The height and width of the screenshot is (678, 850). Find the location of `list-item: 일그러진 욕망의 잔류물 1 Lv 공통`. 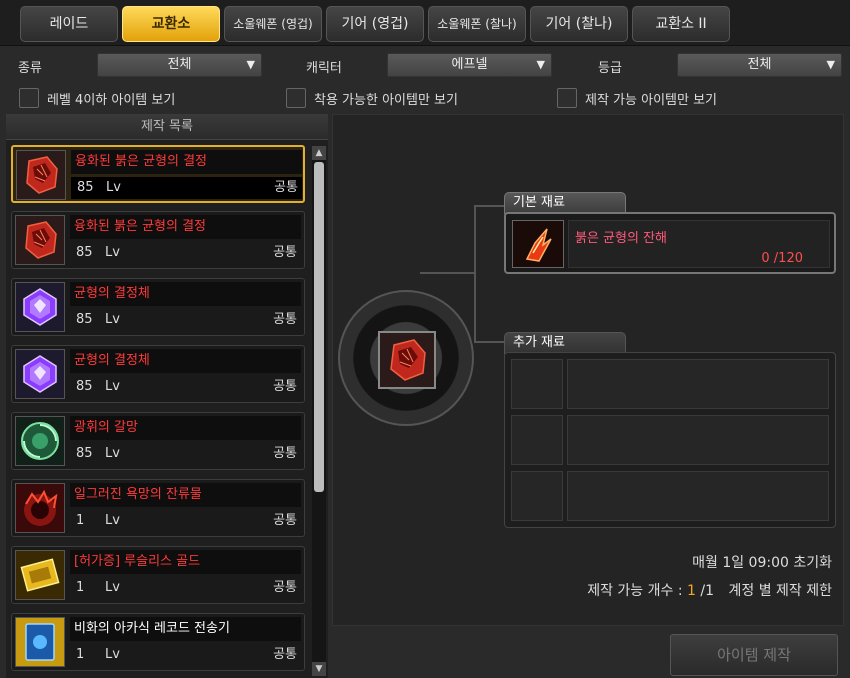

list-item: 일그러진 욕망의 잔류물 1 Lv 공통 is located at coordinates (158, 508).